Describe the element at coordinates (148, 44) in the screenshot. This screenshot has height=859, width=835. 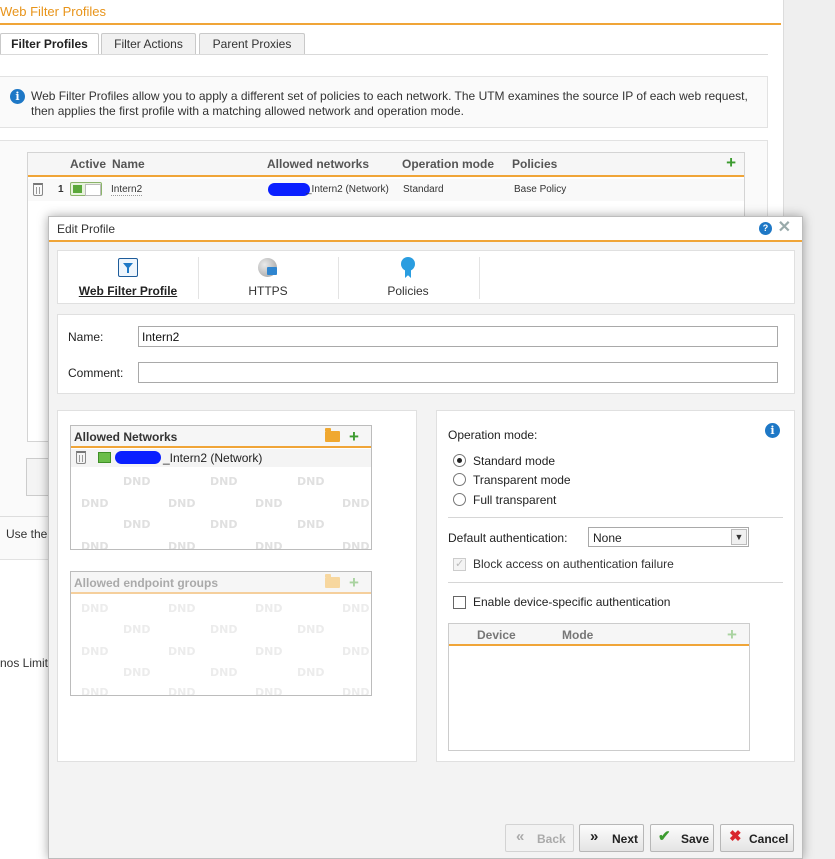
I see `tab-filter-actions: Filter Actions` at that location.